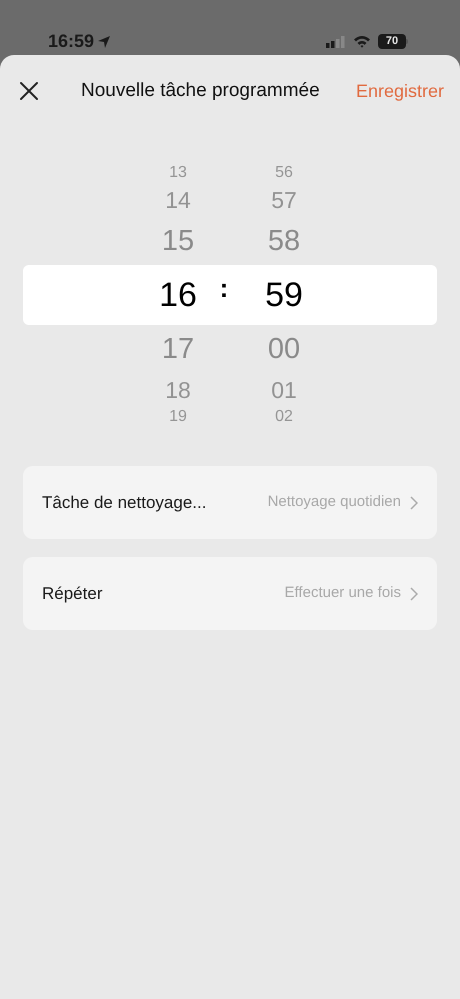 This screenshot has width=460, height=999. I want to click on location-arrow-icon, so click(104, 41).